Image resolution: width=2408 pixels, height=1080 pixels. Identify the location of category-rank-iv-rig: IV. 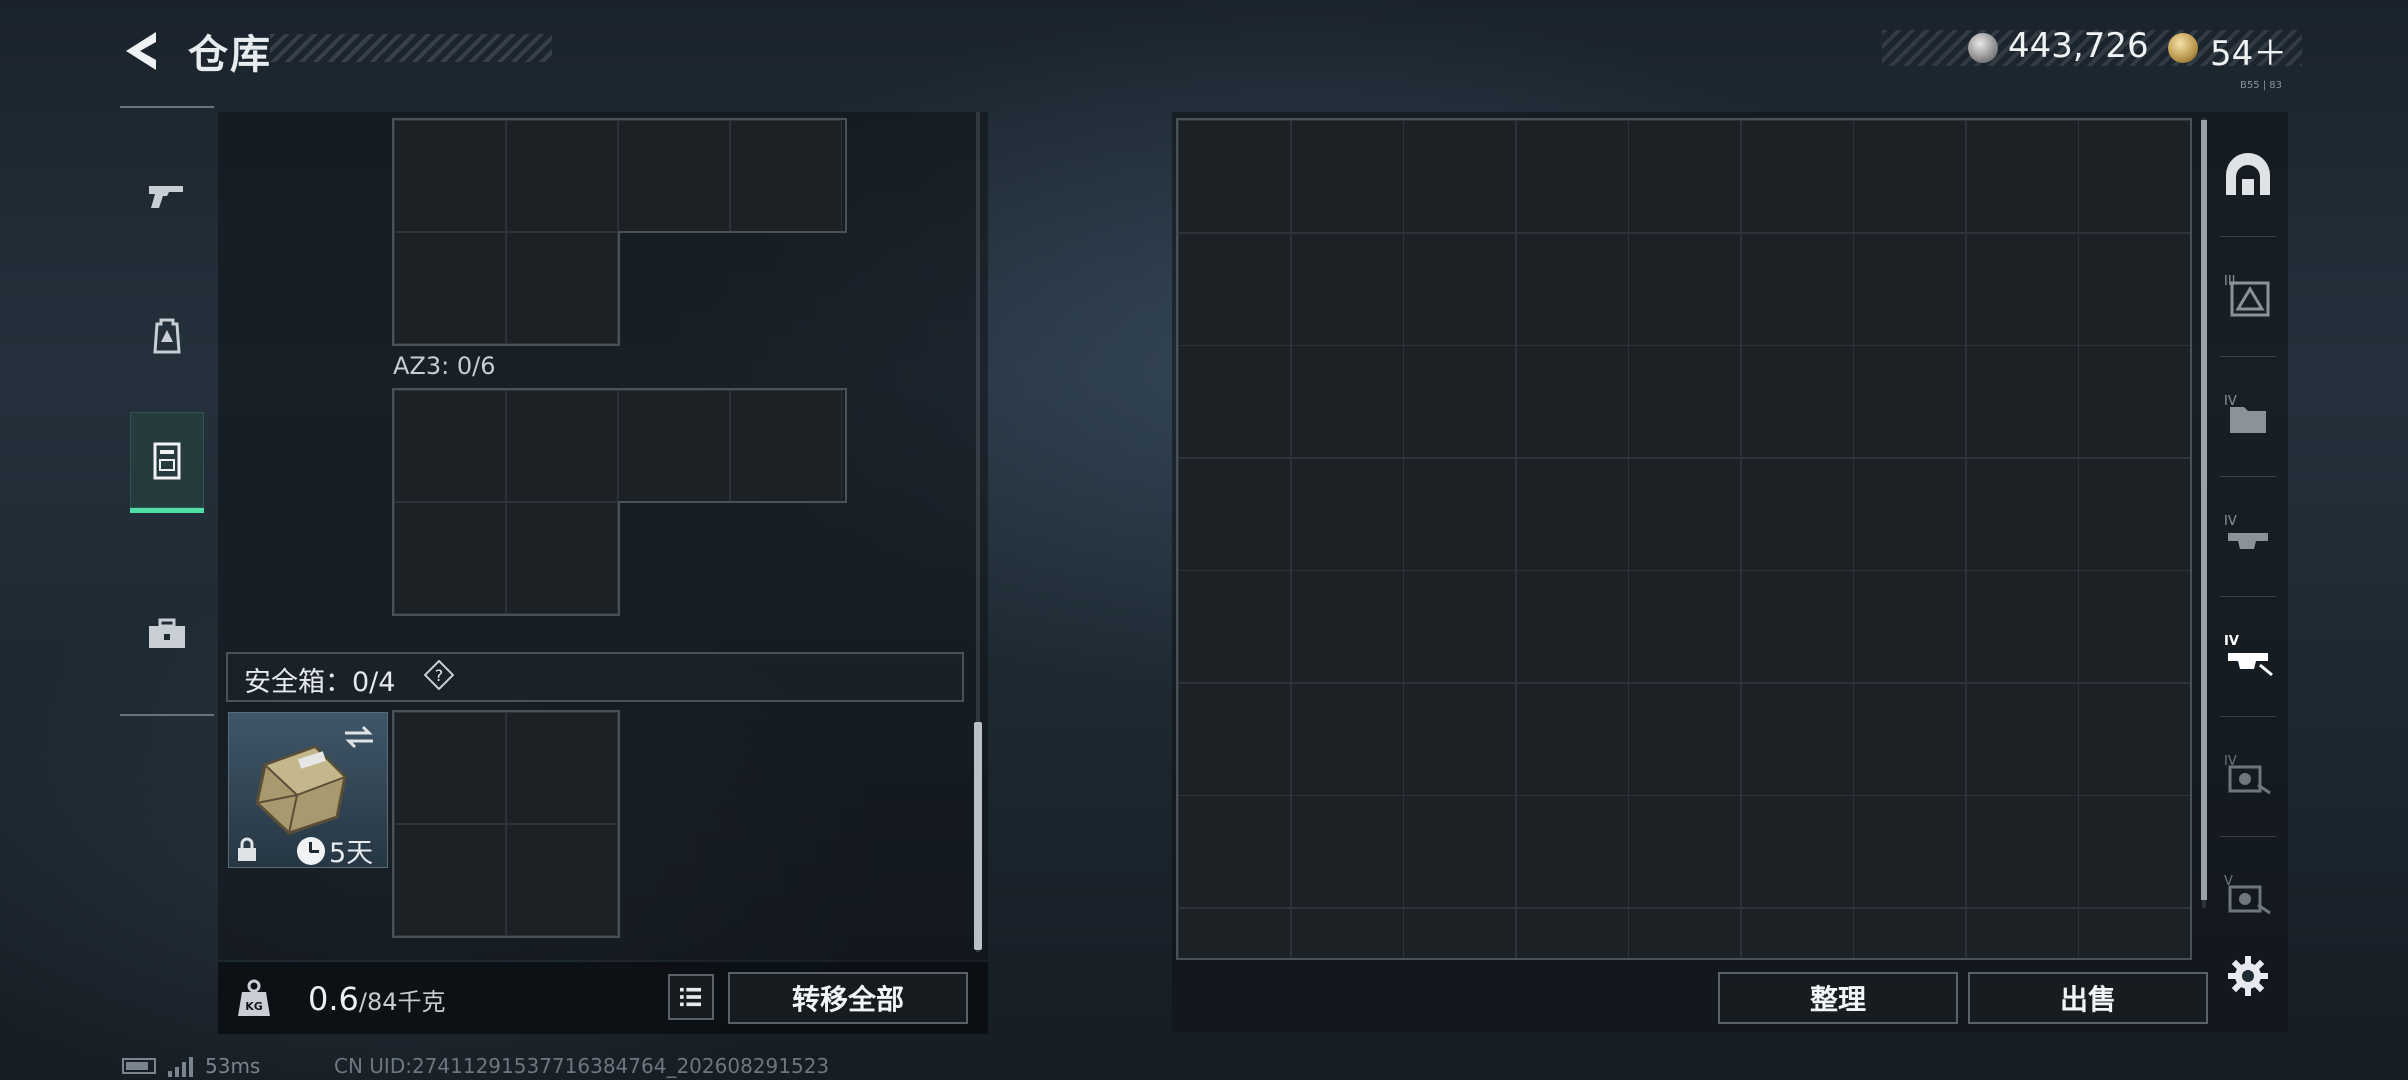
(2248, 537).